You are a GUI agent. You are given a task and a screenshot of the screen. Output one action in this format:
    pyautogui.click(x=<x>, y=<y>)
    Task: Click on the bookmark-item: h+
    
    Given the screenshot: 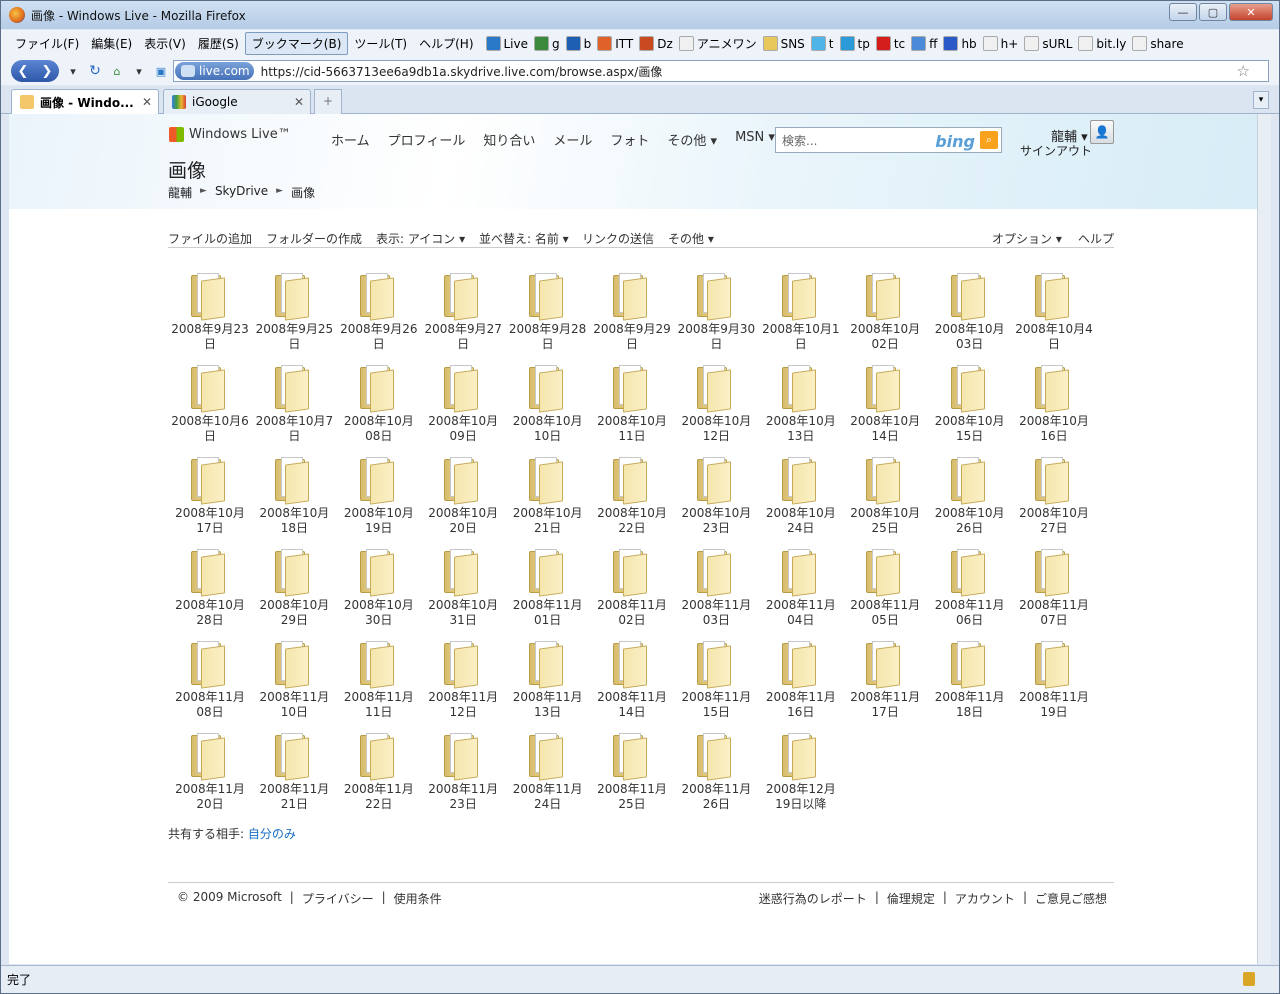 What is the action you would take?
    pyautogui.click(x=1000, y=43)
    